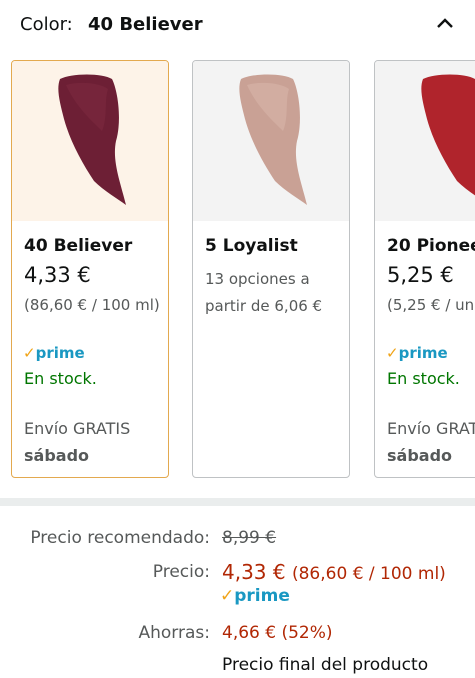  Describe the element at coordinates (277, 633) in the screenshot. I see `savings-value: 4,66 € (52%)` at that location.